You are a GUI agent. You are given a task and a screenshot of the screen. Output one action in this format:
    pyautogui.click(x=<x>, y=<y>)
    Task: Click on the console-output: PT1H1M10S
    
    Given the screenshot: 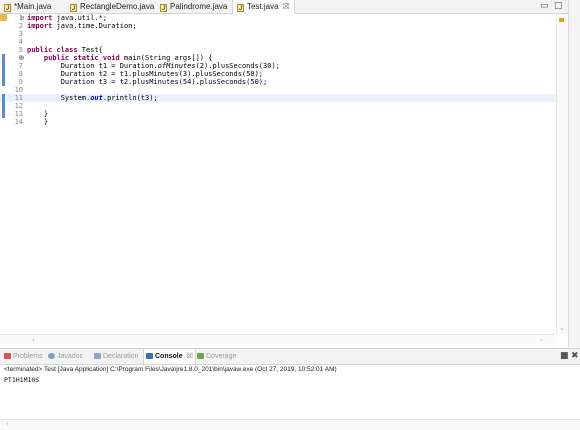 What is the action you would take?
    pyautogui.click(x=22, y=380)
    